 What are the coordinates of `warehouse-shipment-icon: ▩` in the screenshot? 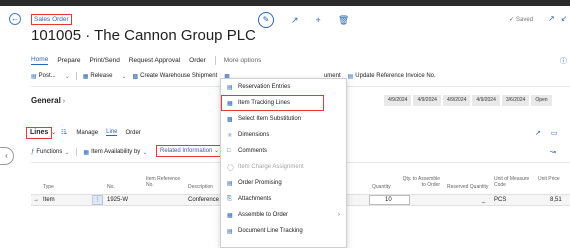 It's located at (135, 76).